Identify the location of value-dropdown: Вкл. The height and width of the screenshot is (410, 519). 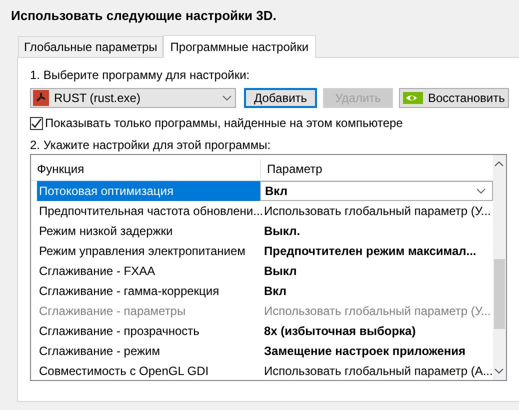
(376, 191).